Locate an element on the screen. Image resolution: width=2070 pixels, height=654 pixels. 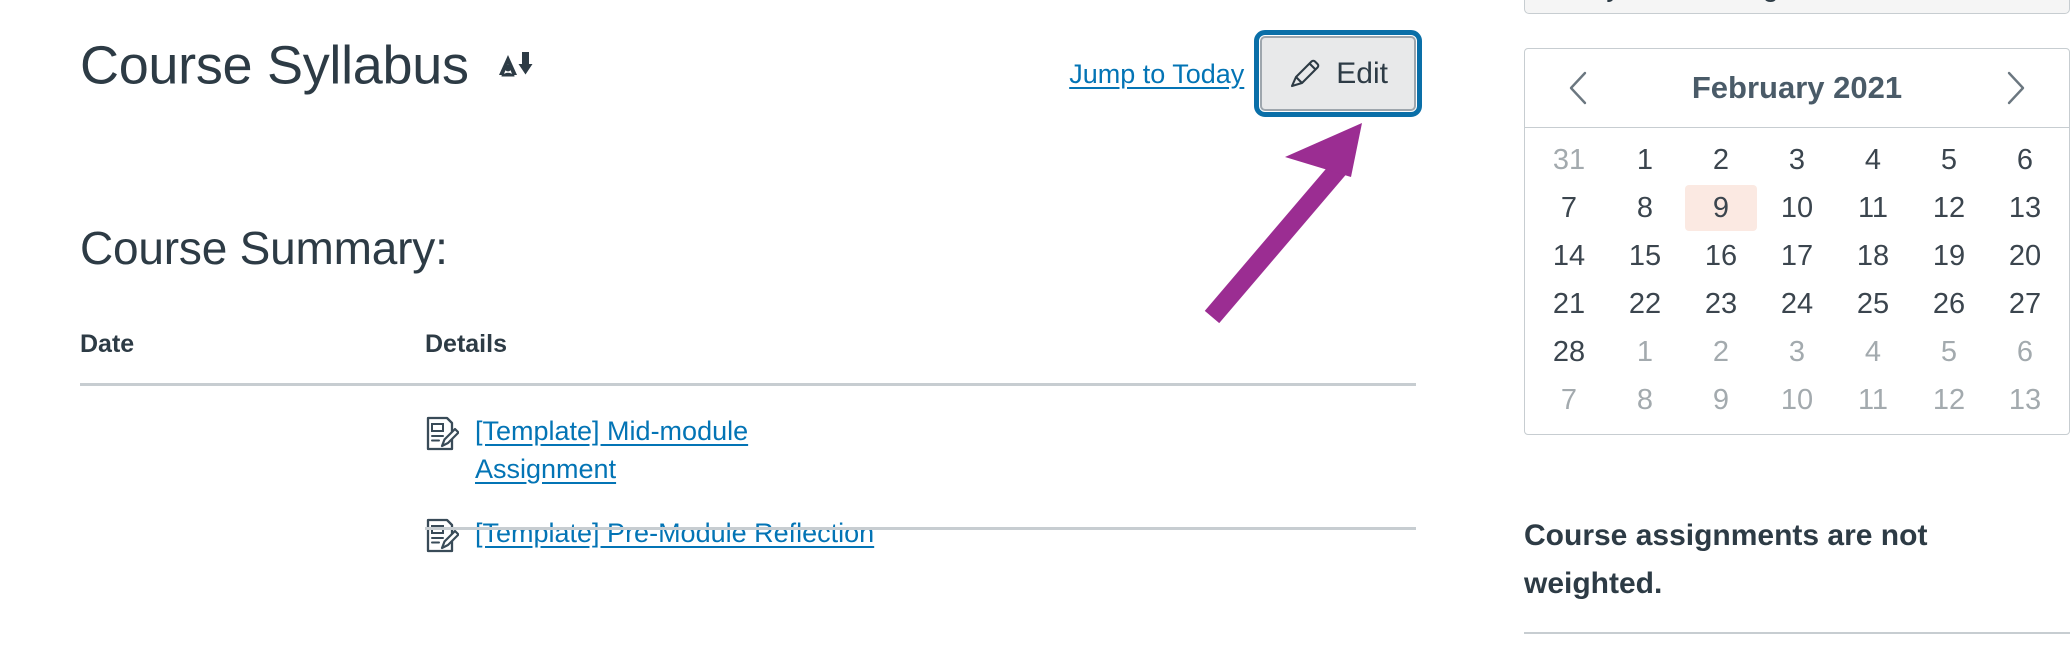
table-row: [Template] Pre-Module Reflection is located at coordinates (748, 549).